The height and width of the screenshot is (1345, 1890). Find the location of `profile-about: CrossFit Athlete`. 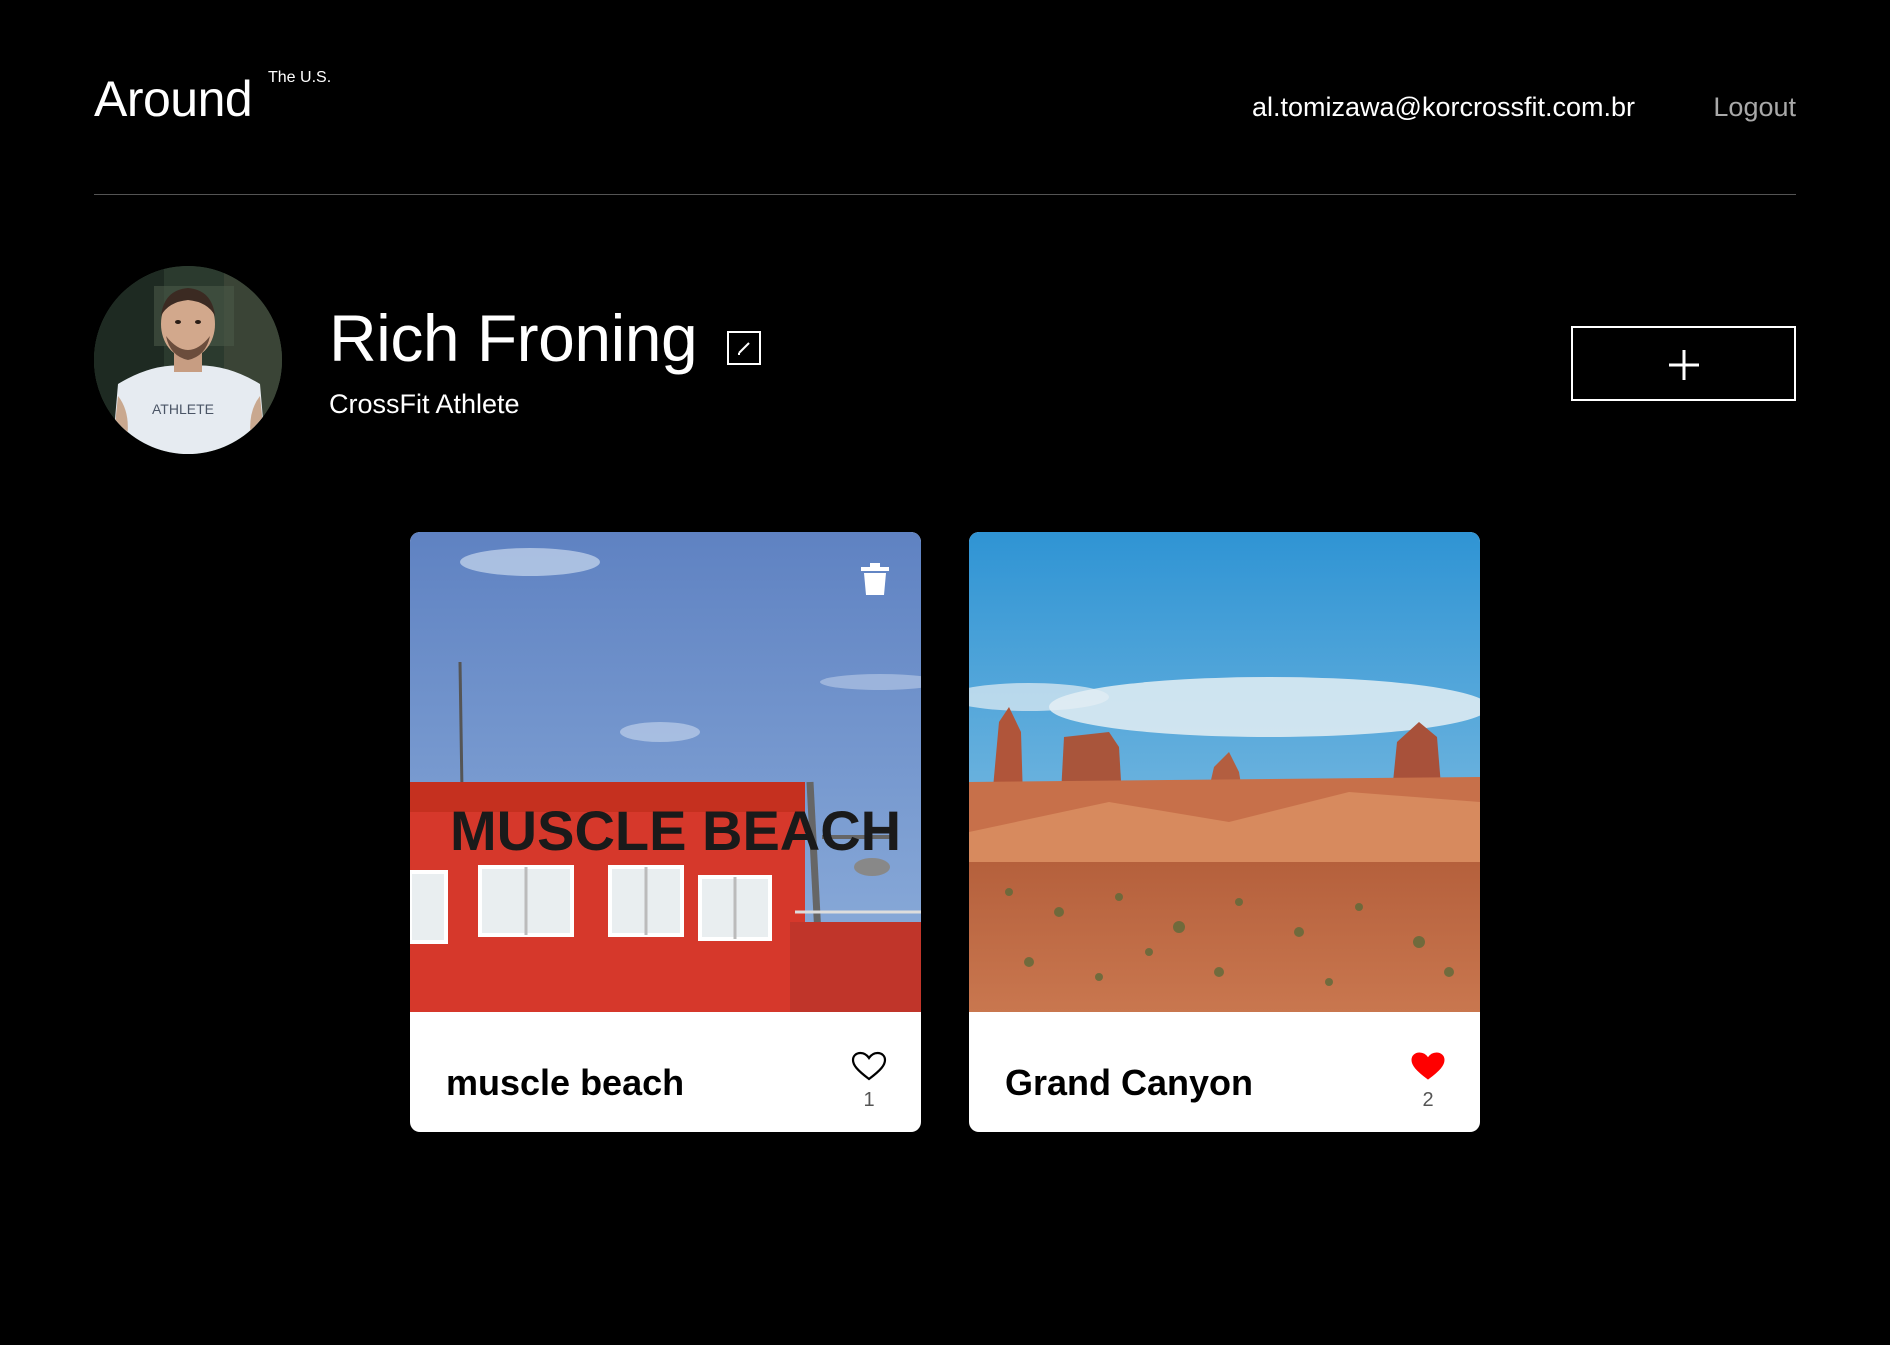

profile-about: CrossFit Athlete is located at coordinates (424, 404).